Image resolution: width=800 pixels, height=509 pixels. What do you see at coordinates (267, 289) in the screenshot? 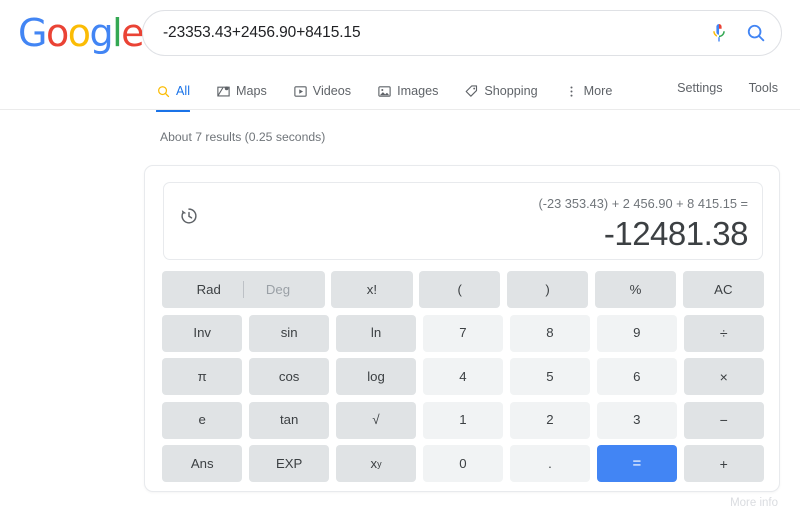
I see `deg-mode-label: Deg` at bounding box center [267, 289].